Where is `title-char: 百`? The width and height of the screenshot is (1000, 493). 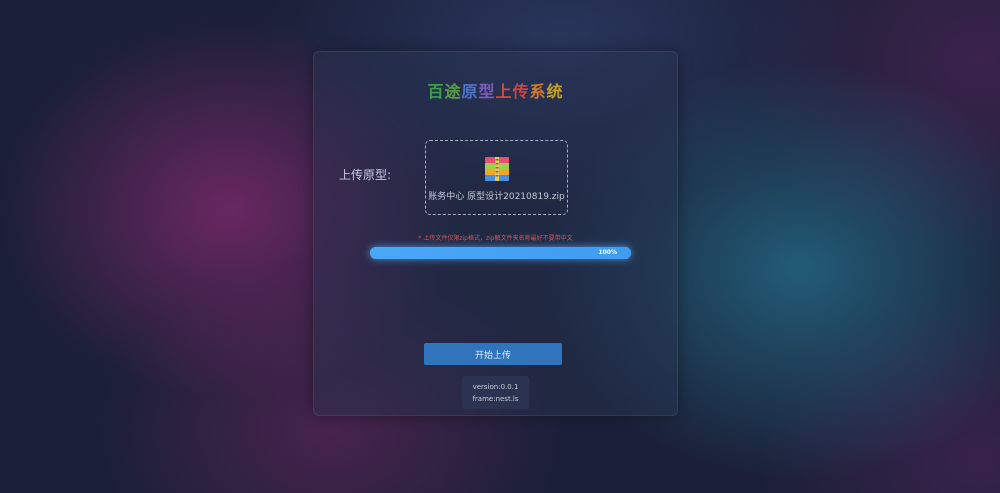 title-char: 百 is located at coordinates (436, 91).